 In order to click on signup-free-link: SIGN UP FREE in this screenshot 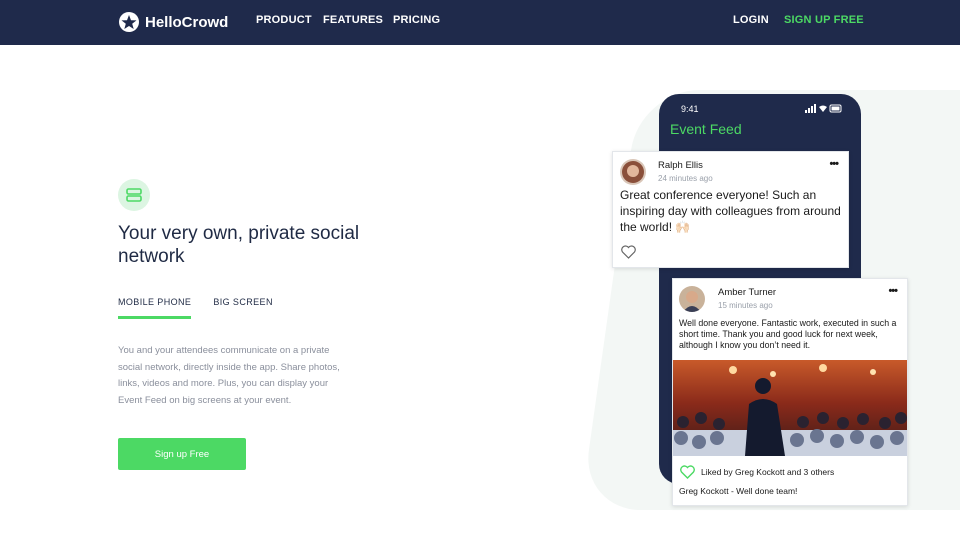, I will do `click(824, 20)`.